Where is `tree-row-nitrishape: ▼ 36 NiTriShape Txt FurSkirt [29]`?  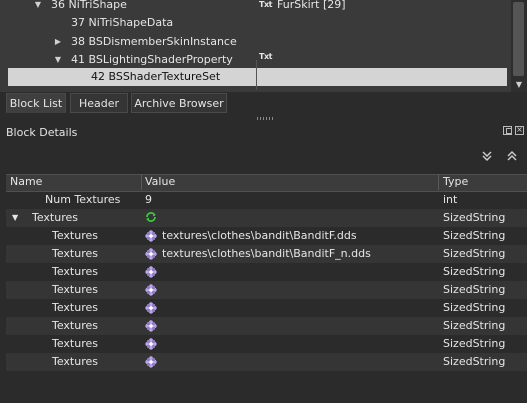 tree-row-nitrishape: ▼ 36 NiTriShape Txt FurSkirt [29] is located at coordinates (255, 7).